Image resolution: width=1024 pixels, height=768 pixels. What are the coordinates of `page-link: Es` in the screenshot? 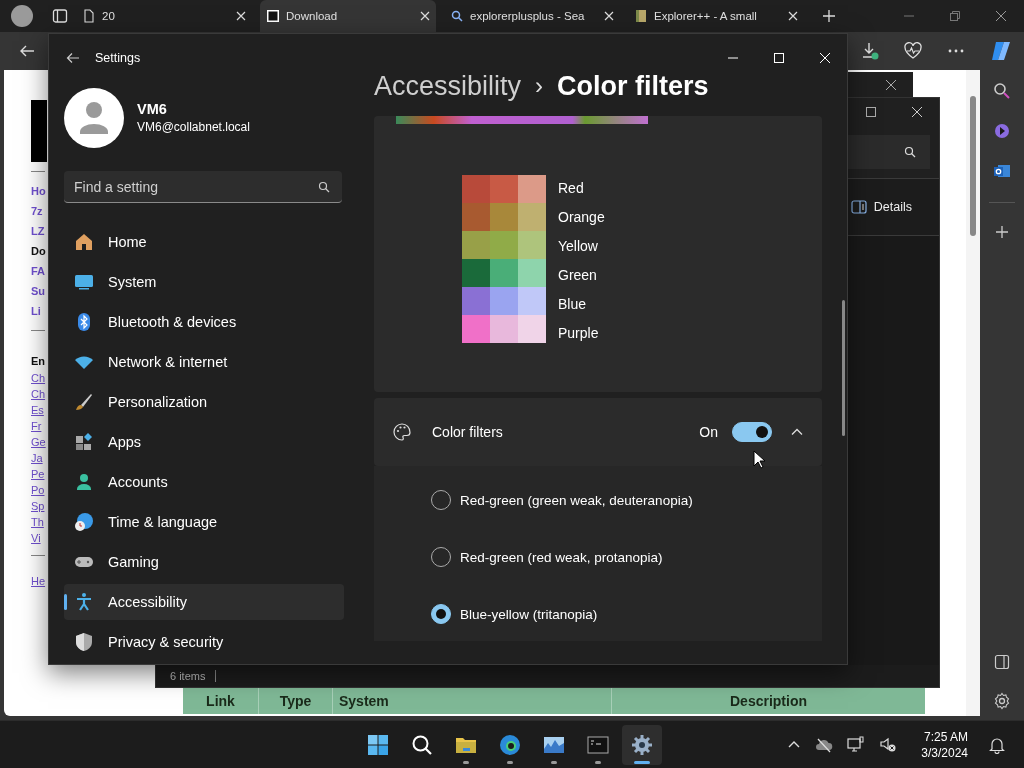 It's located at (37, 410).